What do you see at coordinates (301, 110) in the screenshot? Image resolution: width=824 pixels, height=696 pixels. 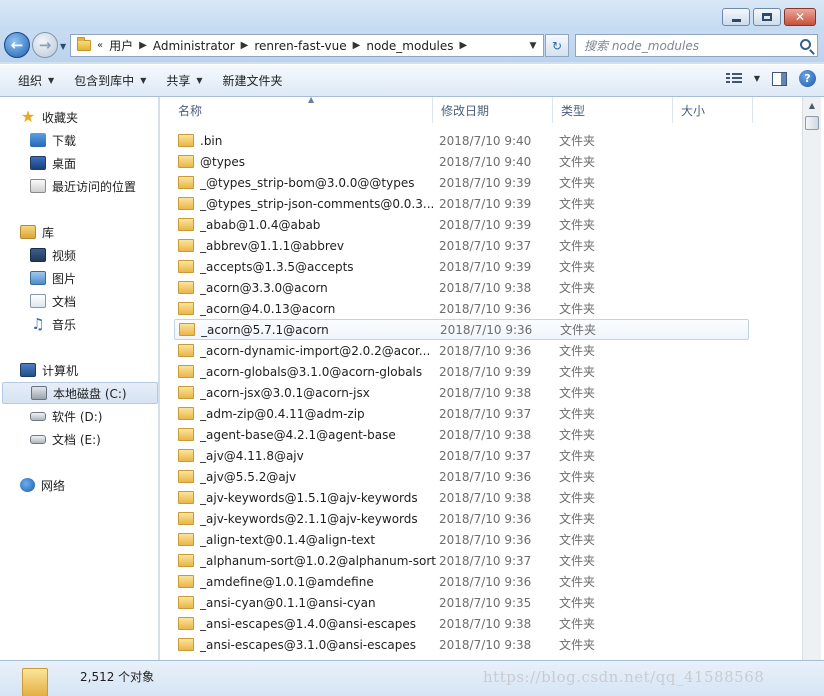 I see `column-header-name: ▲ 名称` at bounding box center [301, 110].